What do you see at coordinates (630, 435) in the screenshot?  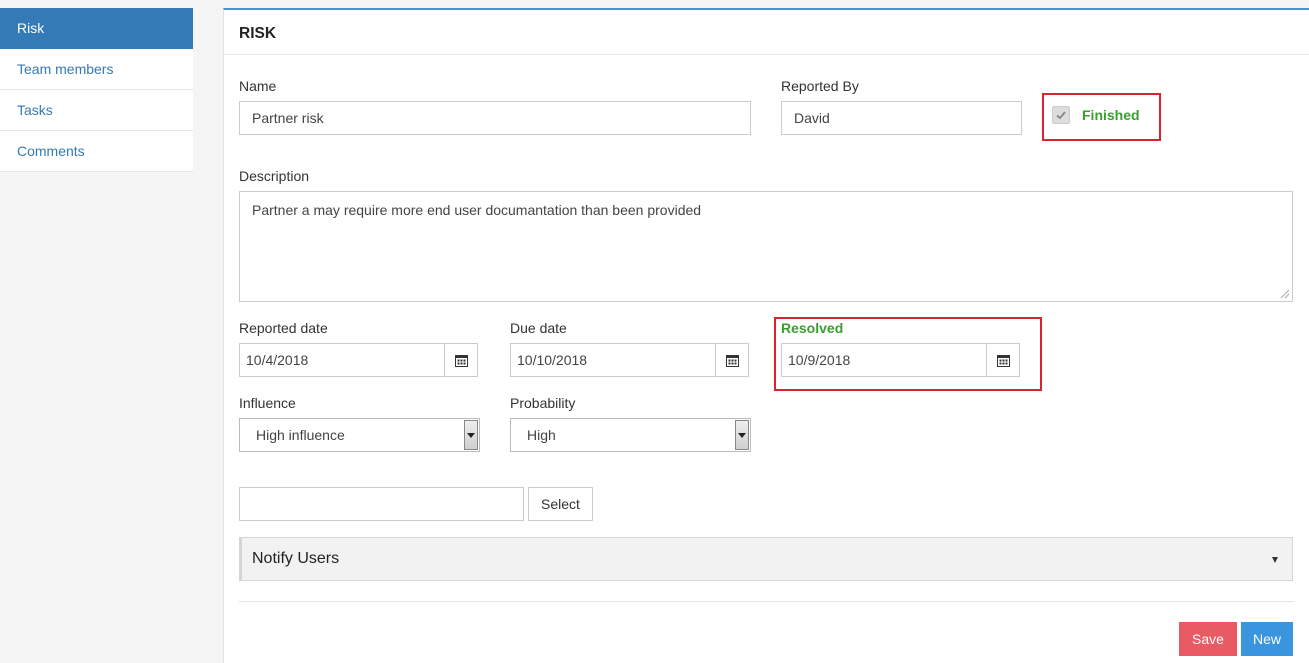 I see `probability-select: High` at bounding box center [630, 435].